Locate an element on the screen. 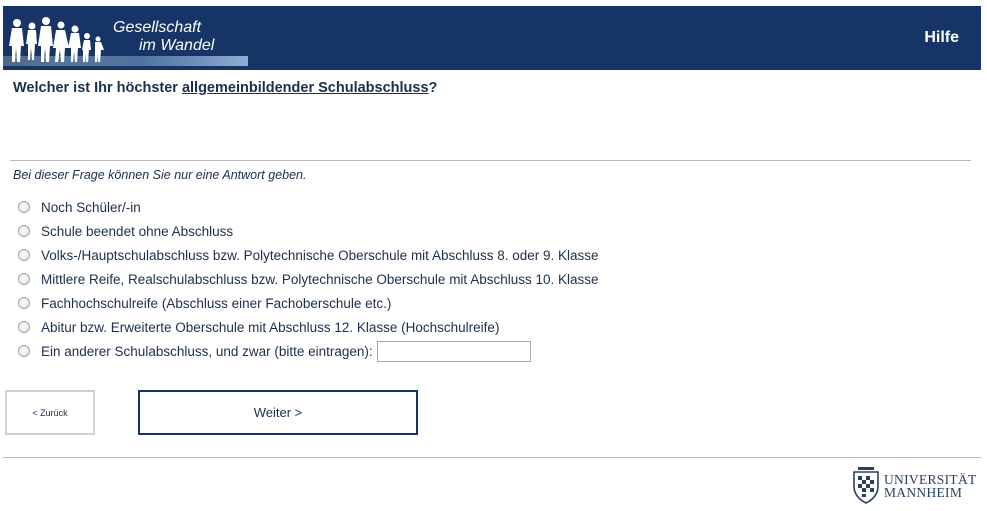  back-button: < Zurück is located at coordinates (50, 412).